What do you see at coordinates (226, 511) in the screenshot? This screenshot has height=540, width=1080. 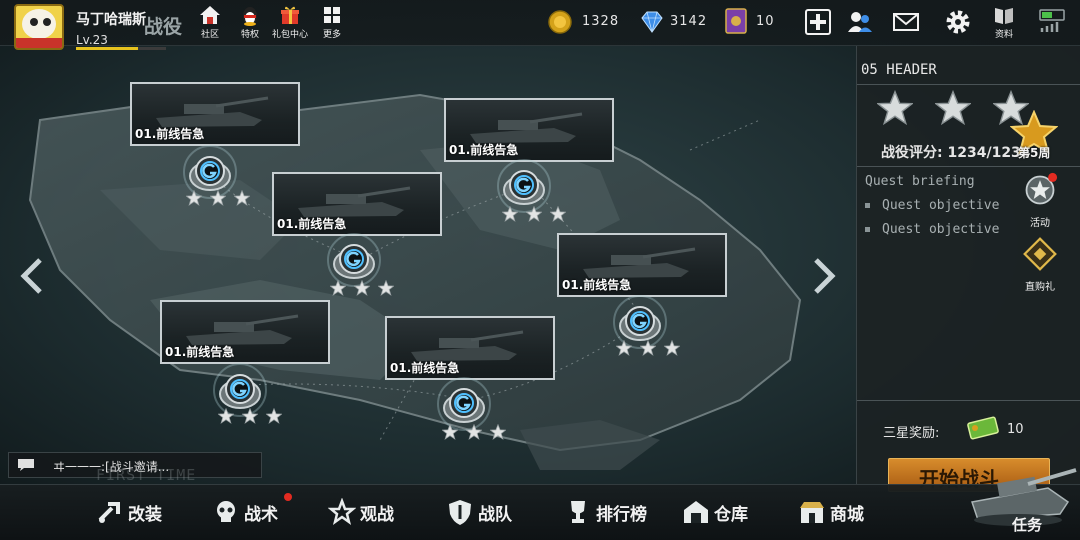 I see `skull-icon` at bounding box center [226, 511].